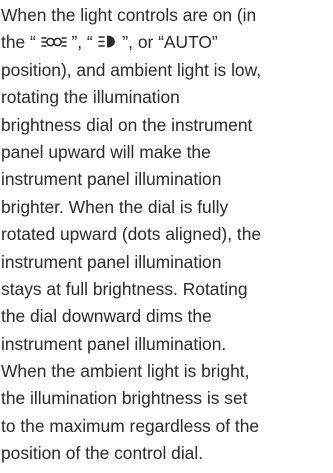 This screenshot has height=473, width=333. Describe the element at coordinates (82, 42) in the screenshot. I see `text-fragment: ”, “` at that location.